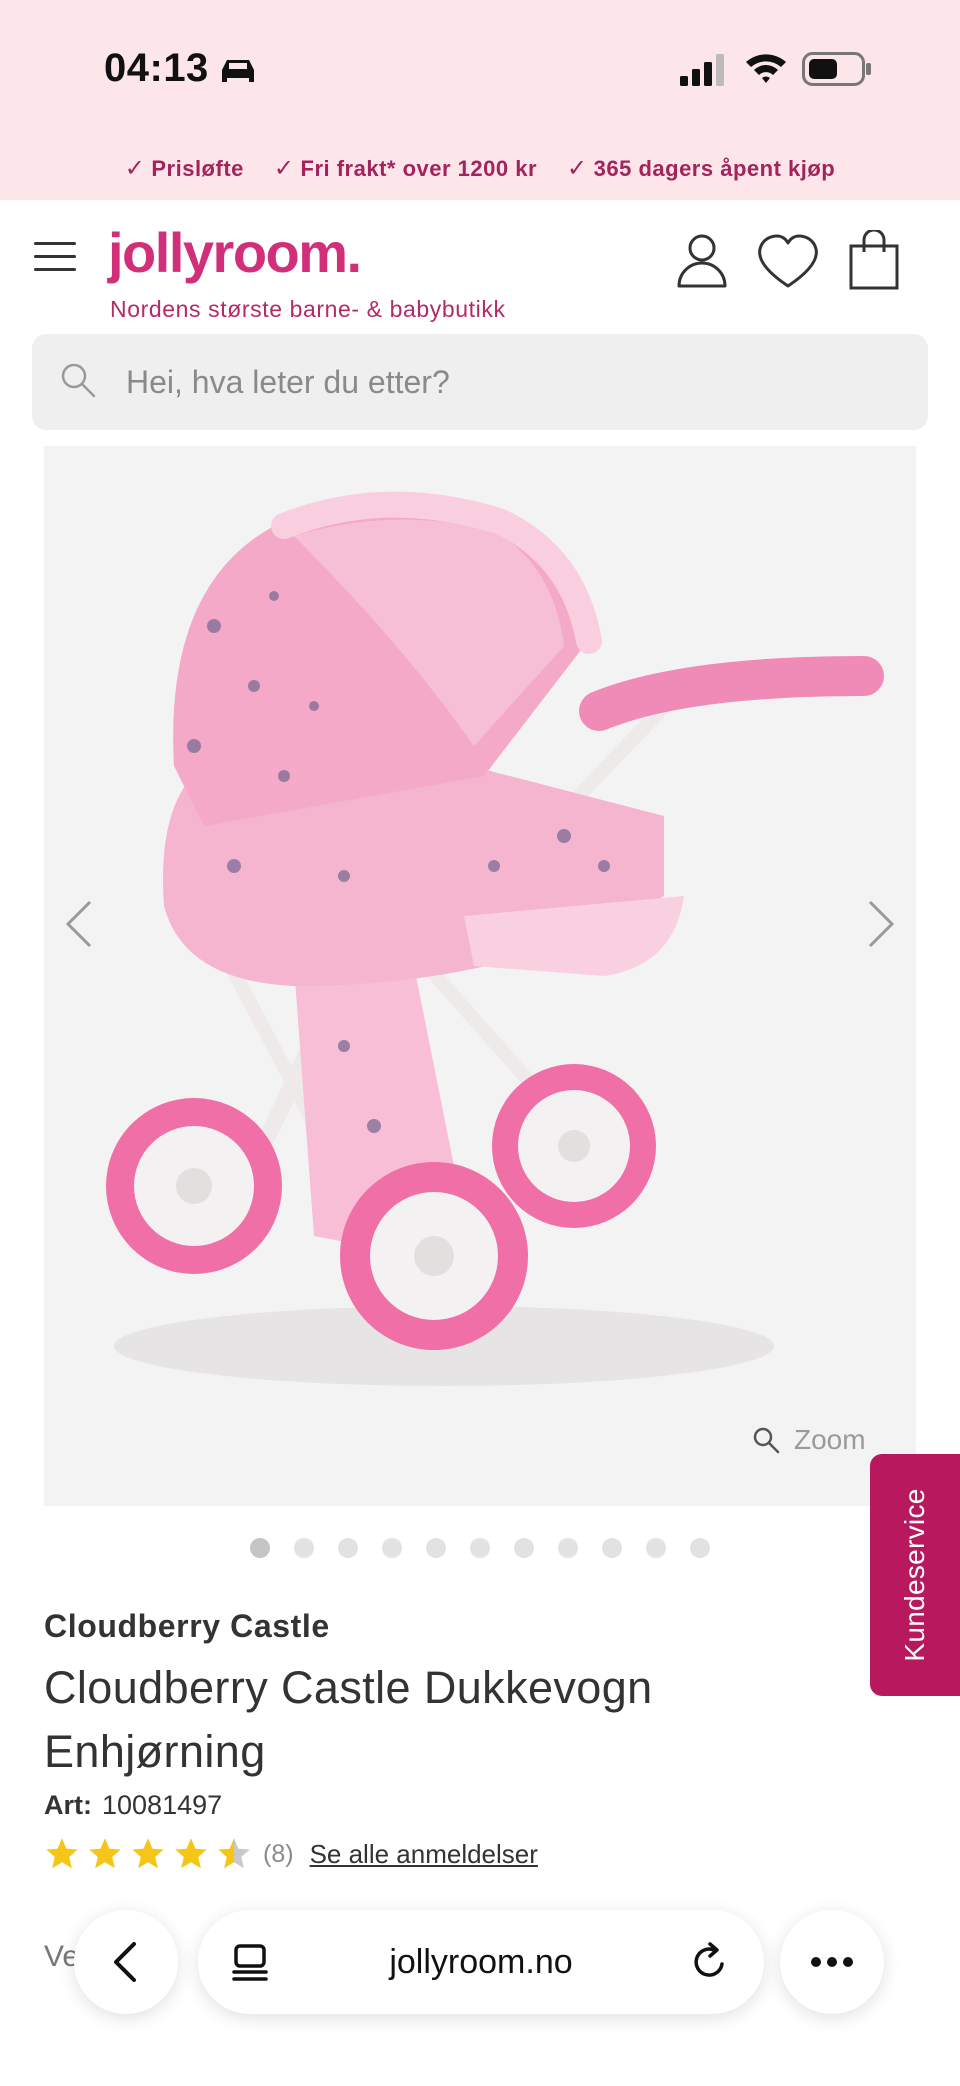  Describe the element at coordinates (56, 257) in the screenshot. I see `menu-icon` at that location.